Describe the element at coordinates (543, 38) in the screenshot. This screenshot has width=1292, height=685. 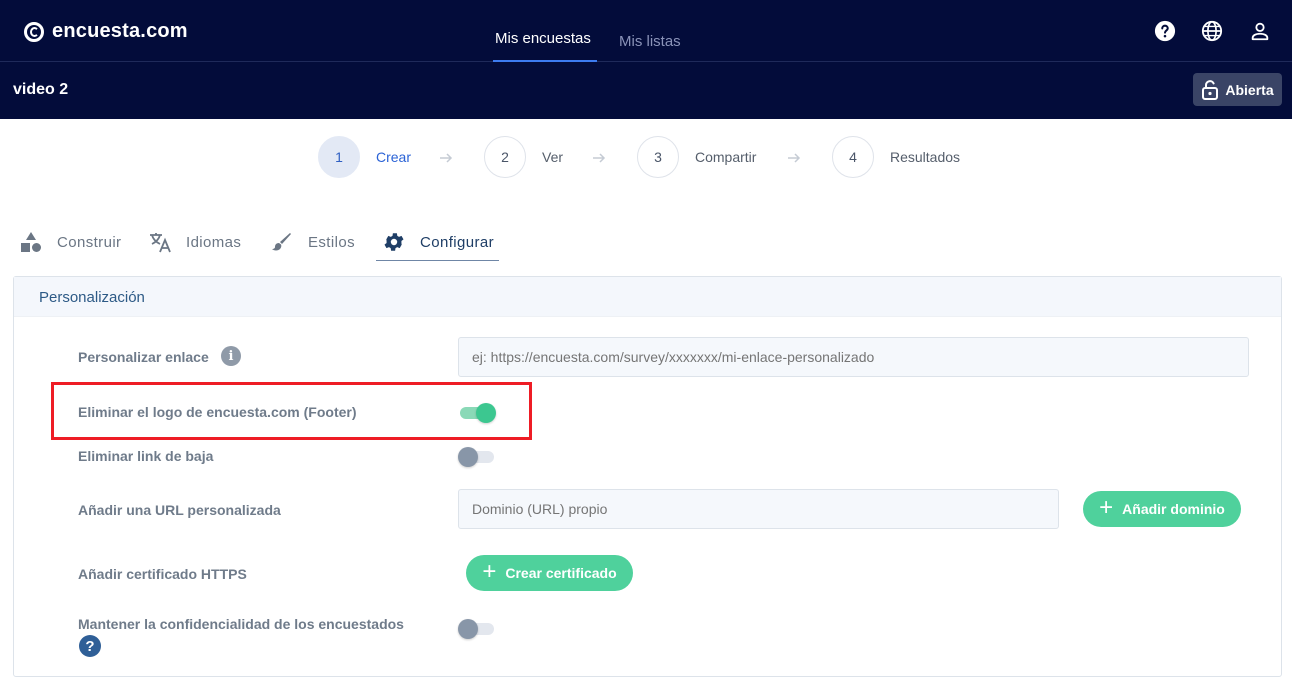
I see `nav-tab-mis-encuestas: Mis encuestas` at that location.